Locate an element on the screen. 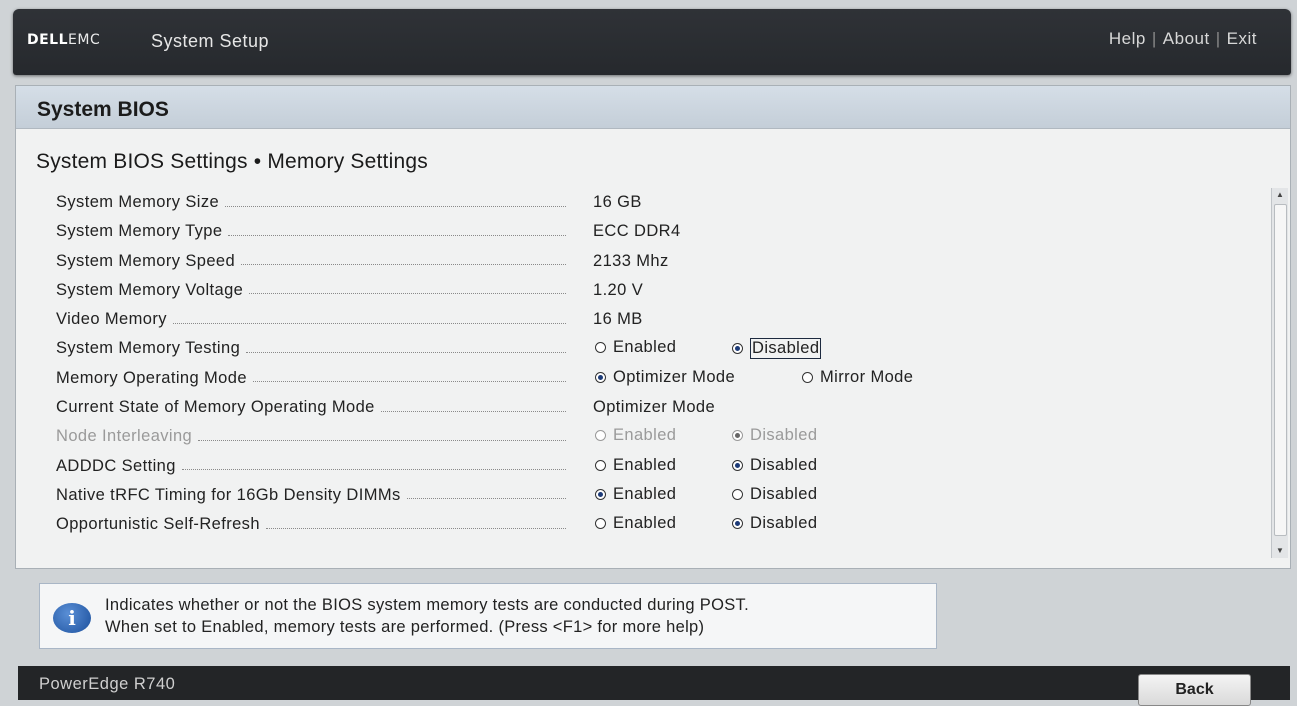 This screenshot has height=706, width=1297. setting-label: Video Memory is located at coordinates (111, 319).